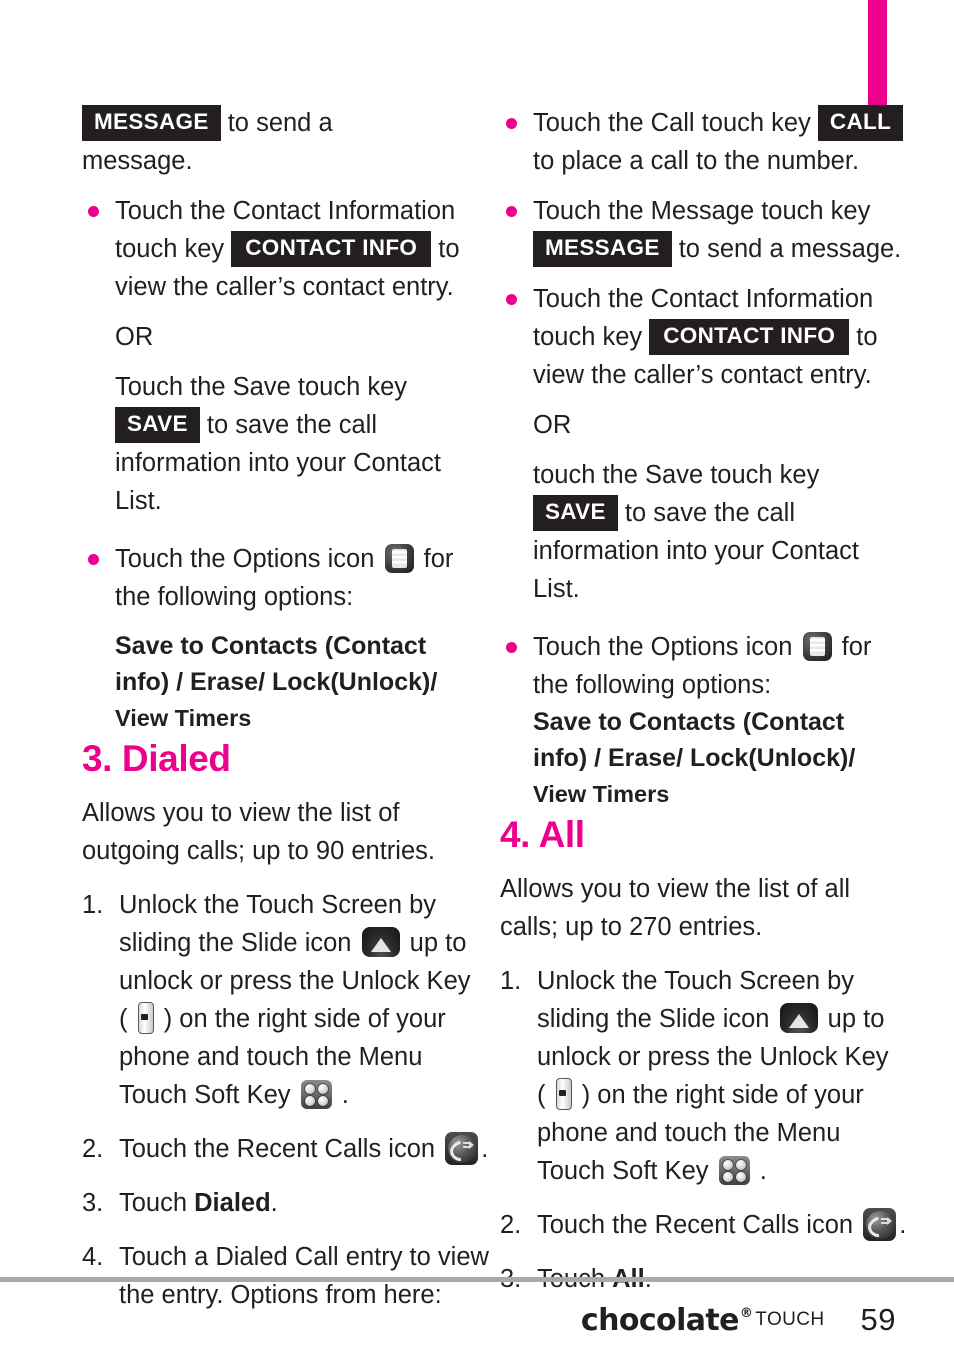 The image size is (954, 1372). Describe the element at coordinates (703, 299) in the screenshot. I see `contact-info-line1: Touch the Contact Information` at that location.